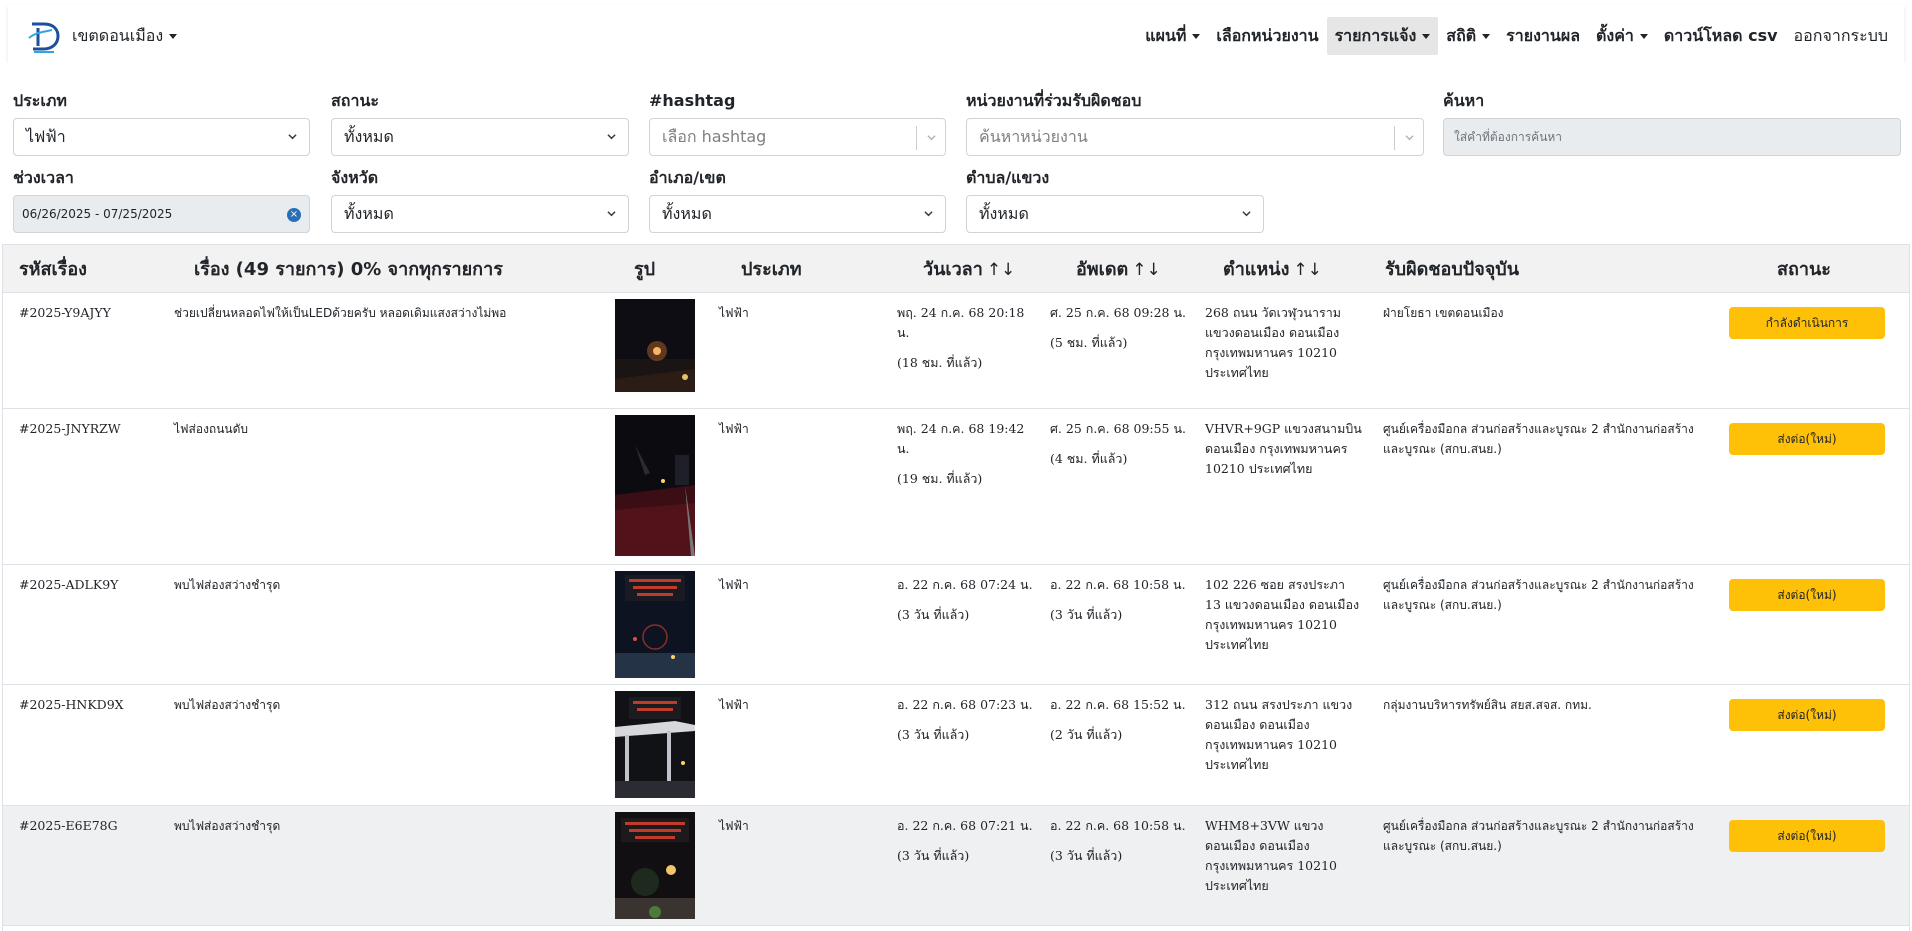 The height and width of the screenshot is (931, 1912). Describe the element at coordinates (1544, 745) in the screenshot. I see `report-responsible: กลุ่มงานบริหารทรัพย์สิน สยส.สจส. กทม.` at that location.